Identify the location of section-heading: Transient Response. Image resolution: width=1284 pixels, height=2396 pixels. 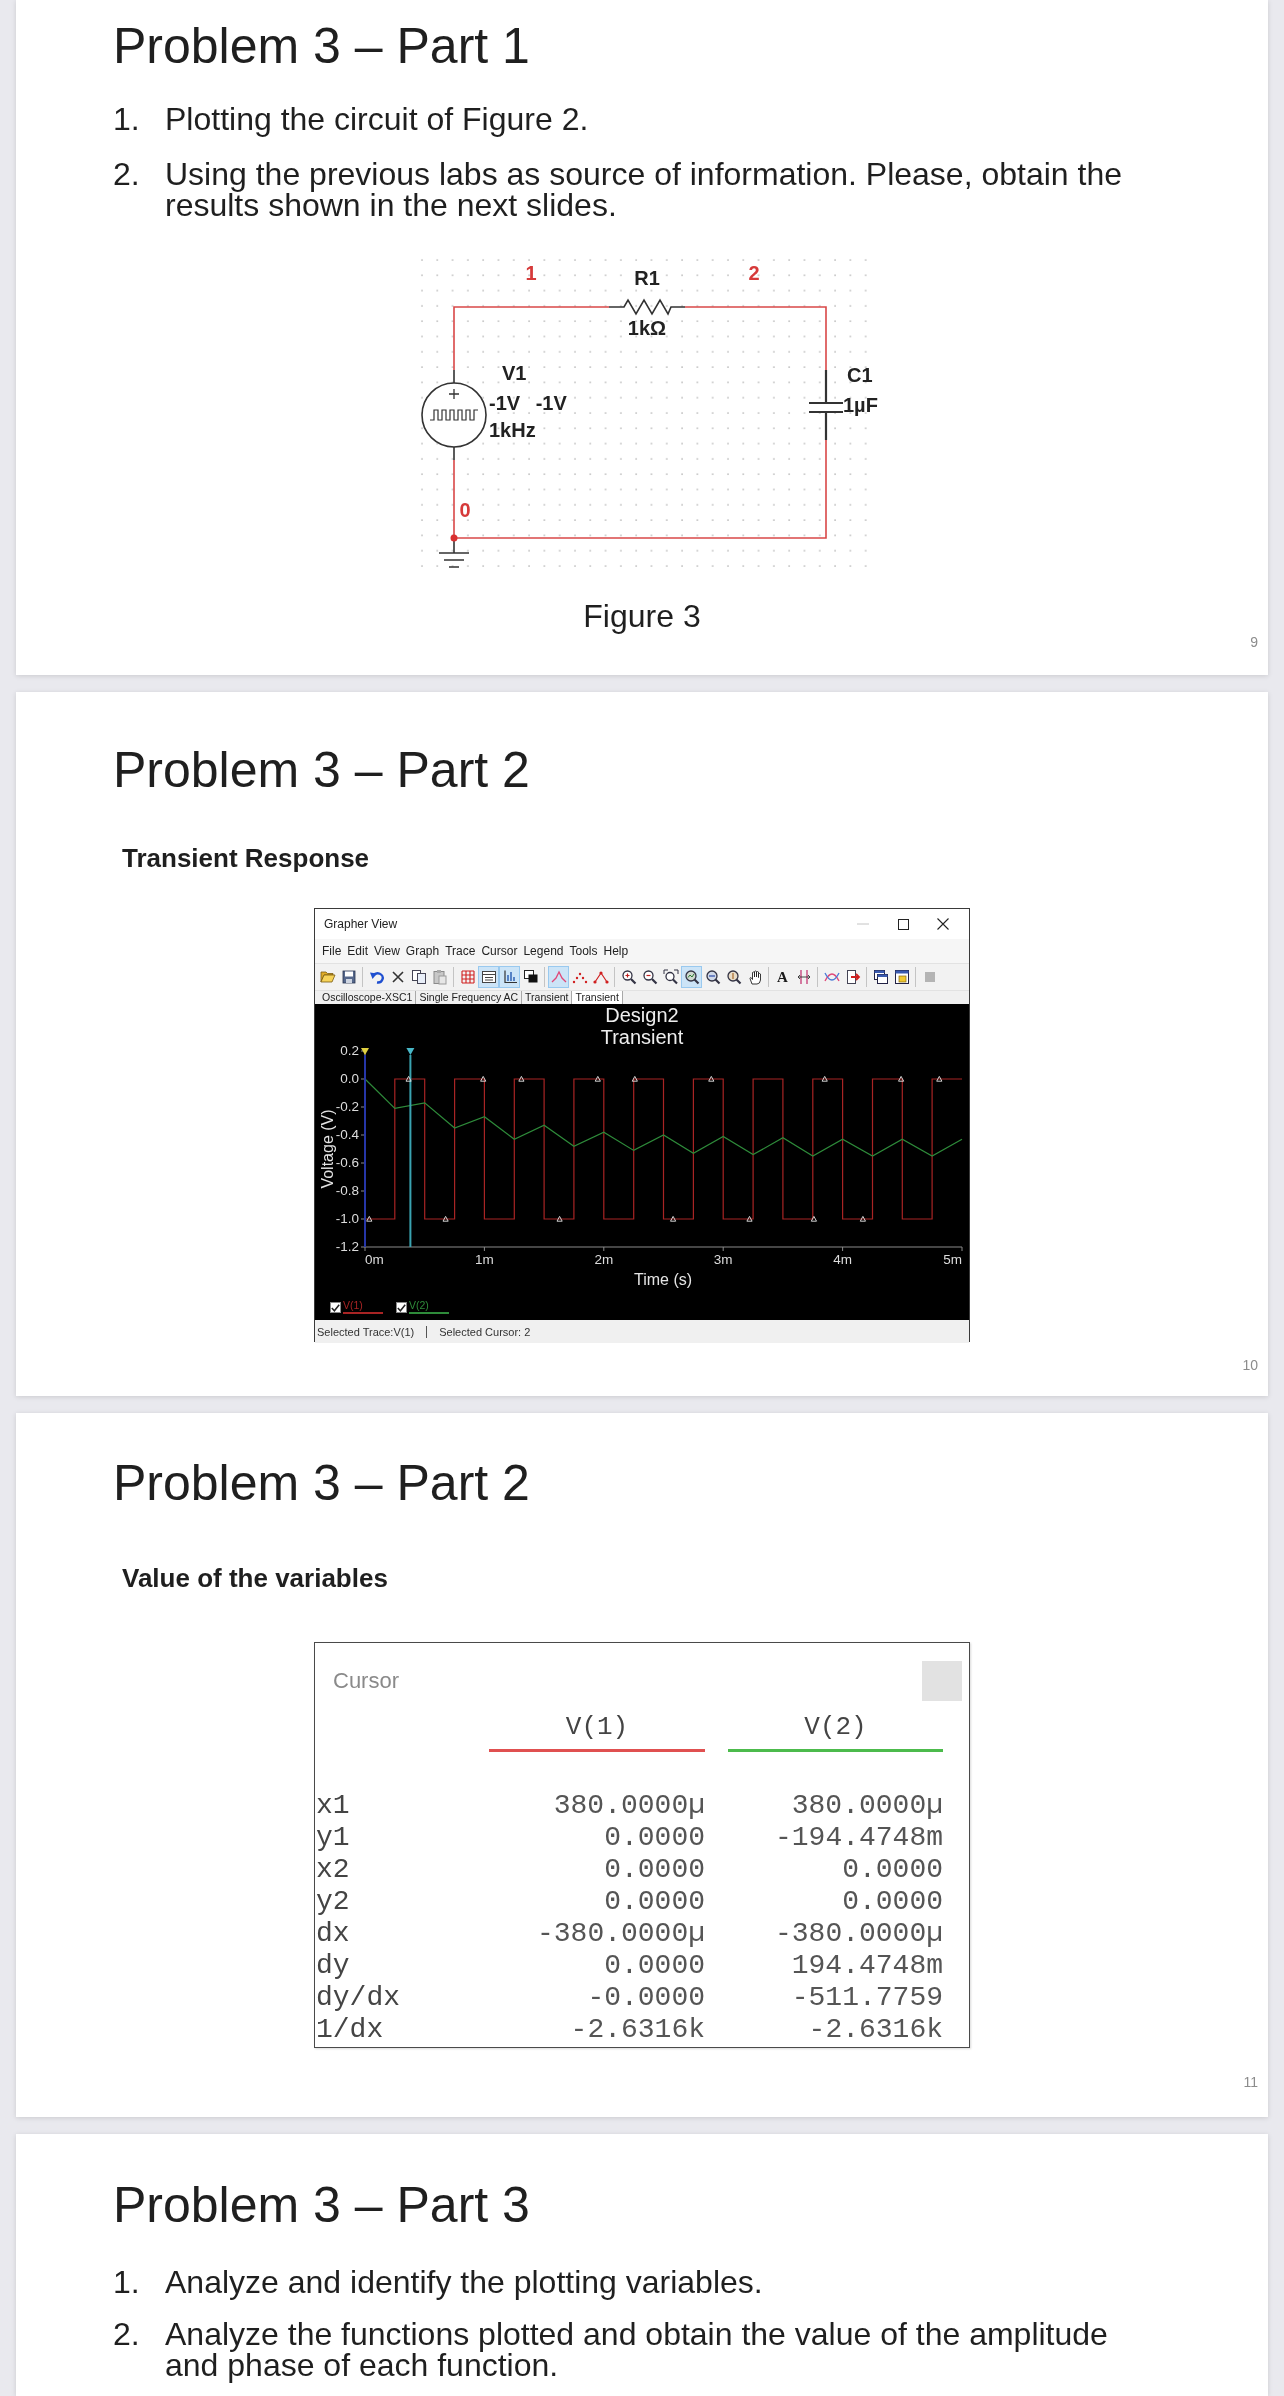
(246, 858).